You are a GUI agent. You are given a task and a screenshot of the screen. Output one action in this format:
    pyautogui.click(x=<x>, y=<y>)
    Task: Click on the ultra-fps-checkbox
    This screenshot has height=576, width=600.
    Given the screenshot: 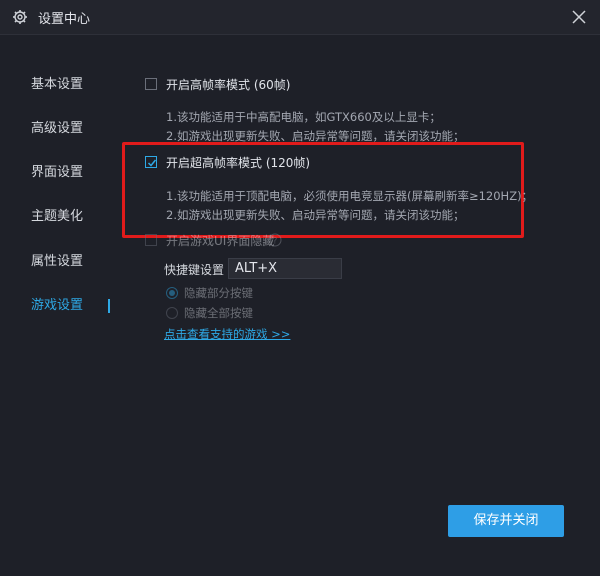 What is the action you would take?
    pyautogui.click(x=151, y=162)
    